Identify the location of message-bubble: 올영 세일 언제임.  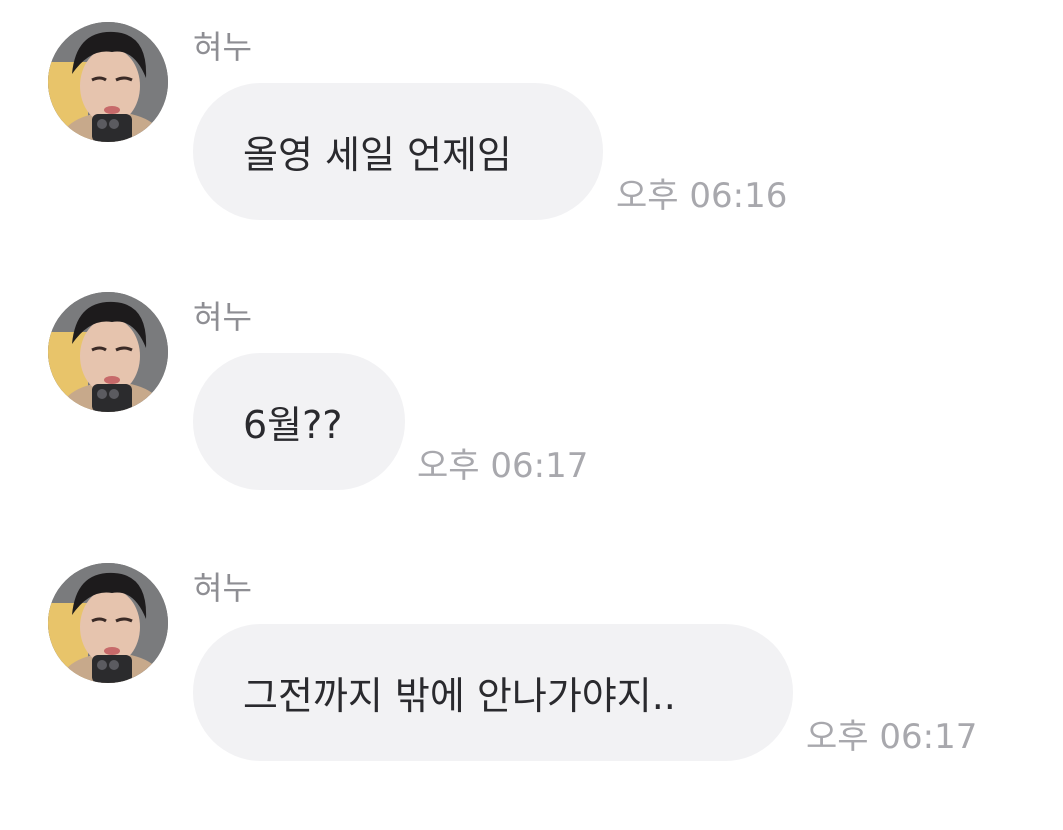
(398, 151).